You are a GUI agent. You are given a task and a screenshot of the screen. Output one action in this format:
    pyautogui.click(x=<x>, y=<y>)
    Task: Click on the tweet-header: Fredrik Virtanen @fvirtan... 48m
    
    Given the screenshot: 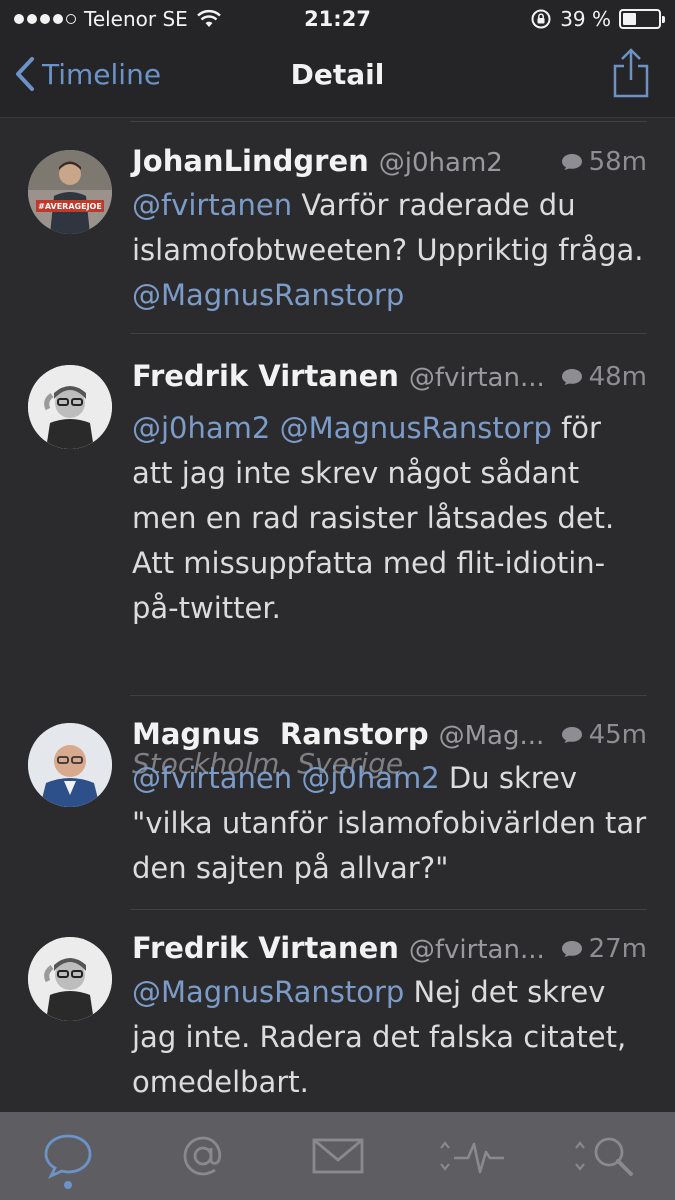 What is the action you would take?
    pyautogui.click(x=389, y=376)
    